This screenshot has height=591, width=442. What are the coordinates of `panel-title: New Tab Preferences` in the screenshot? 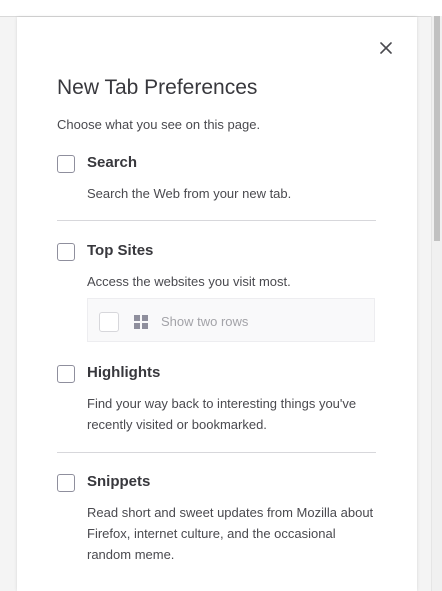 It's located at (157, 87).